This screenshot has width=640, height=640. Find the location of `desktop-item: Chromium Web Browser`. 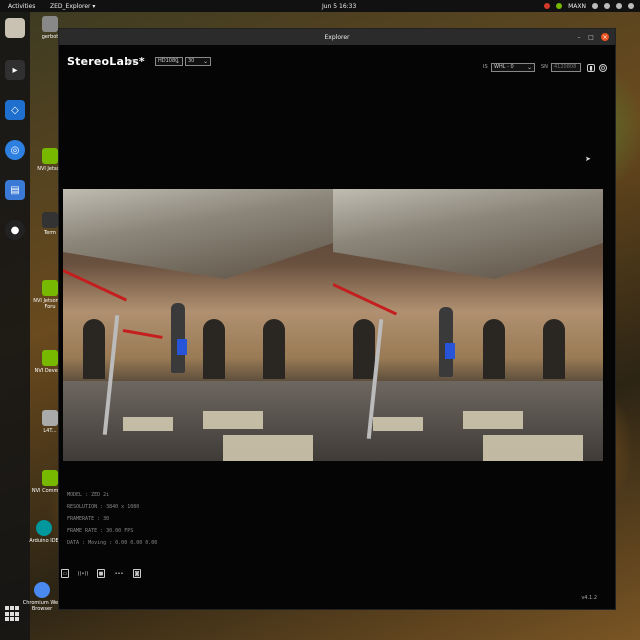

desktop-item: Chromium Web Browser is located at coordinates (42, 597).